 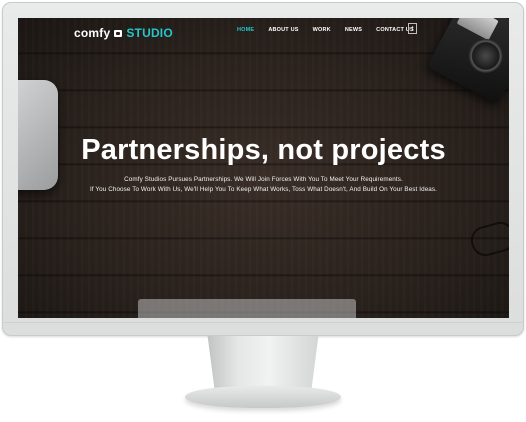 What do you see at coordinates (263, 322) in the screenshot?
I see `monitor-chin` at bounding box center [263, 322].